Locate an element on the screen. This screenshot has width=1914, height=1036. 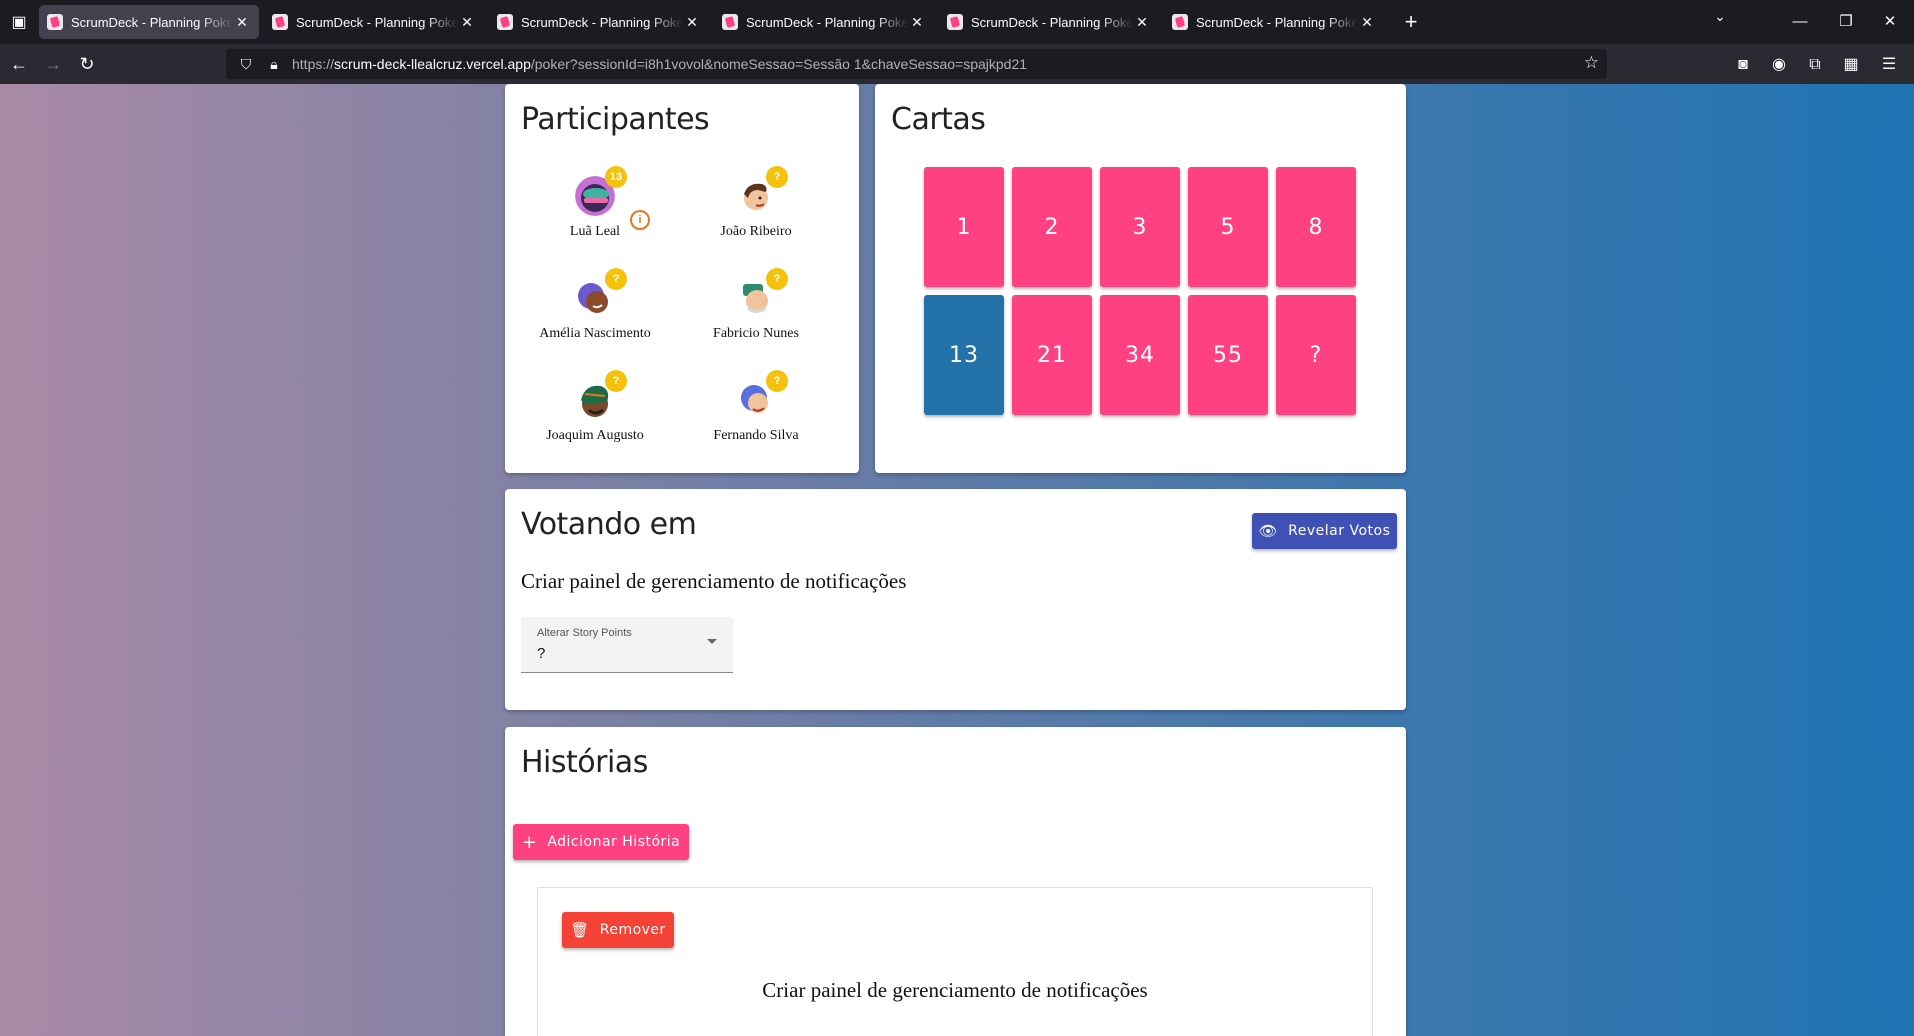
admin-icon: i is located at coordinates (640, 220).